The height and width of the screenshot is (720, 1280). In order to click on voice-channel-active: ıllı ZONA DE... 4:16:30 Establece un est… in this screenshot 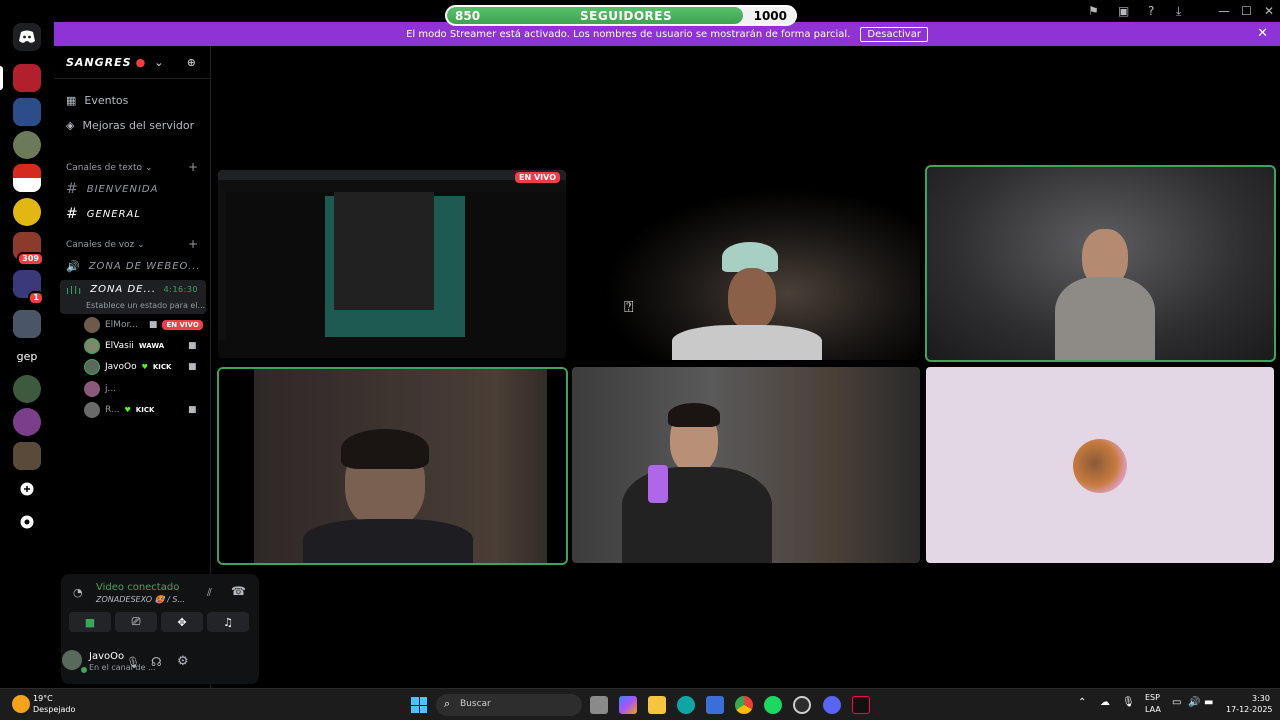, I will do `click(133, 297)`.